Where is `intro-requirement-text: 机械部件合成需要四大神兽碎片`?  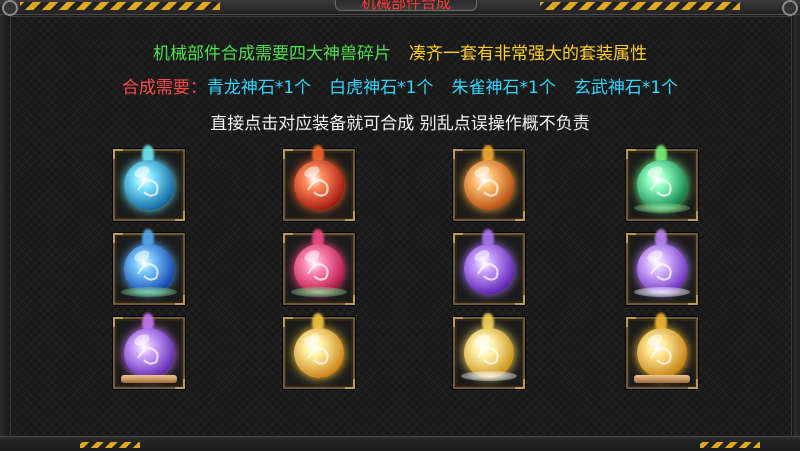
intro-requirement-text: 机械部件合成需要四大神兽碎片 is located at coordinates (272, 54).